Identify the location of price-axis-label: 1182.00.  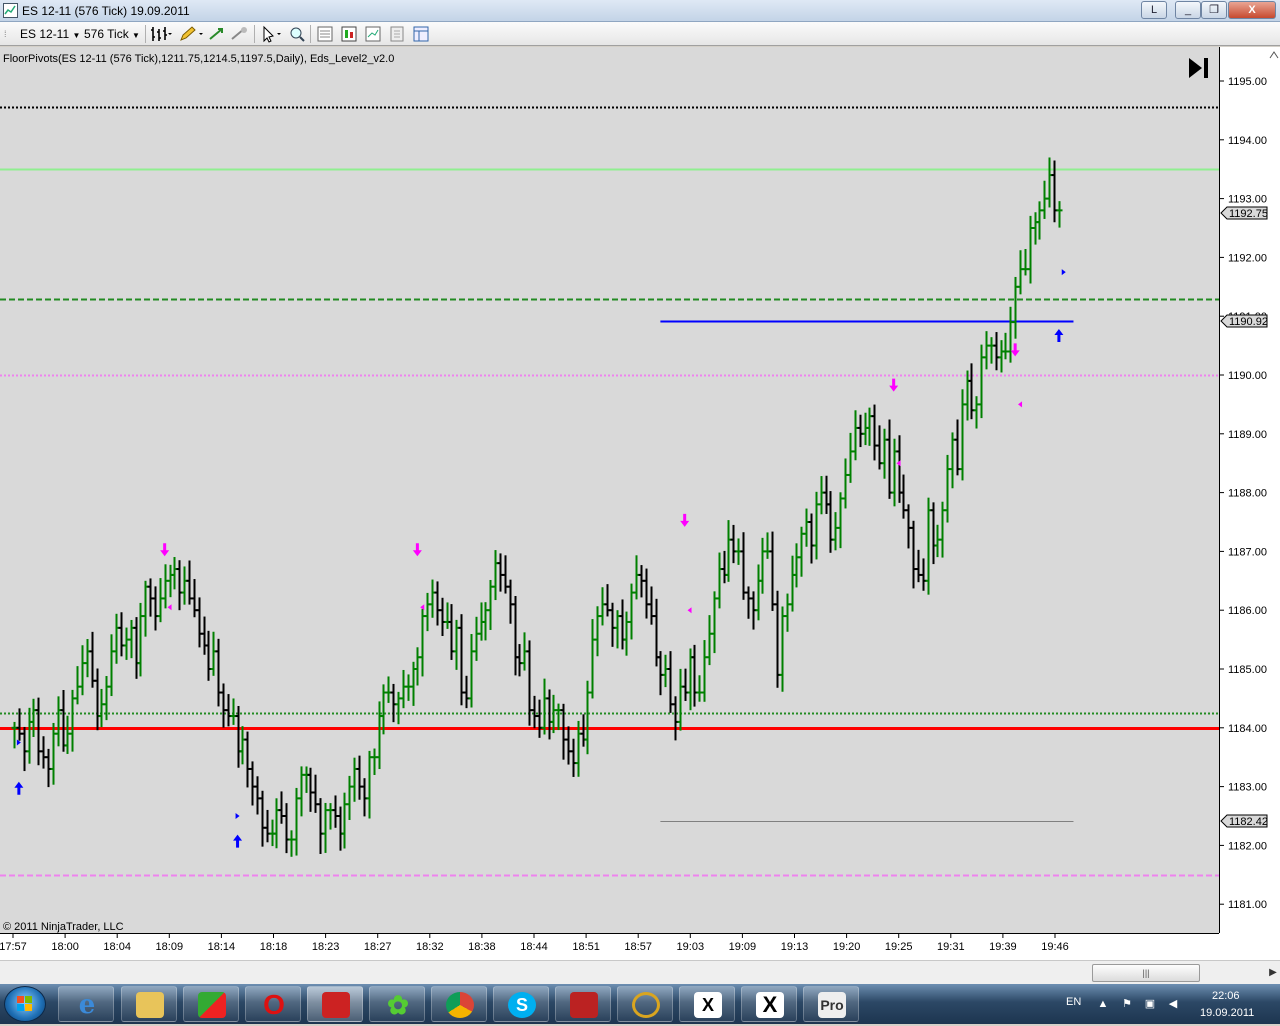
(1247, 846).